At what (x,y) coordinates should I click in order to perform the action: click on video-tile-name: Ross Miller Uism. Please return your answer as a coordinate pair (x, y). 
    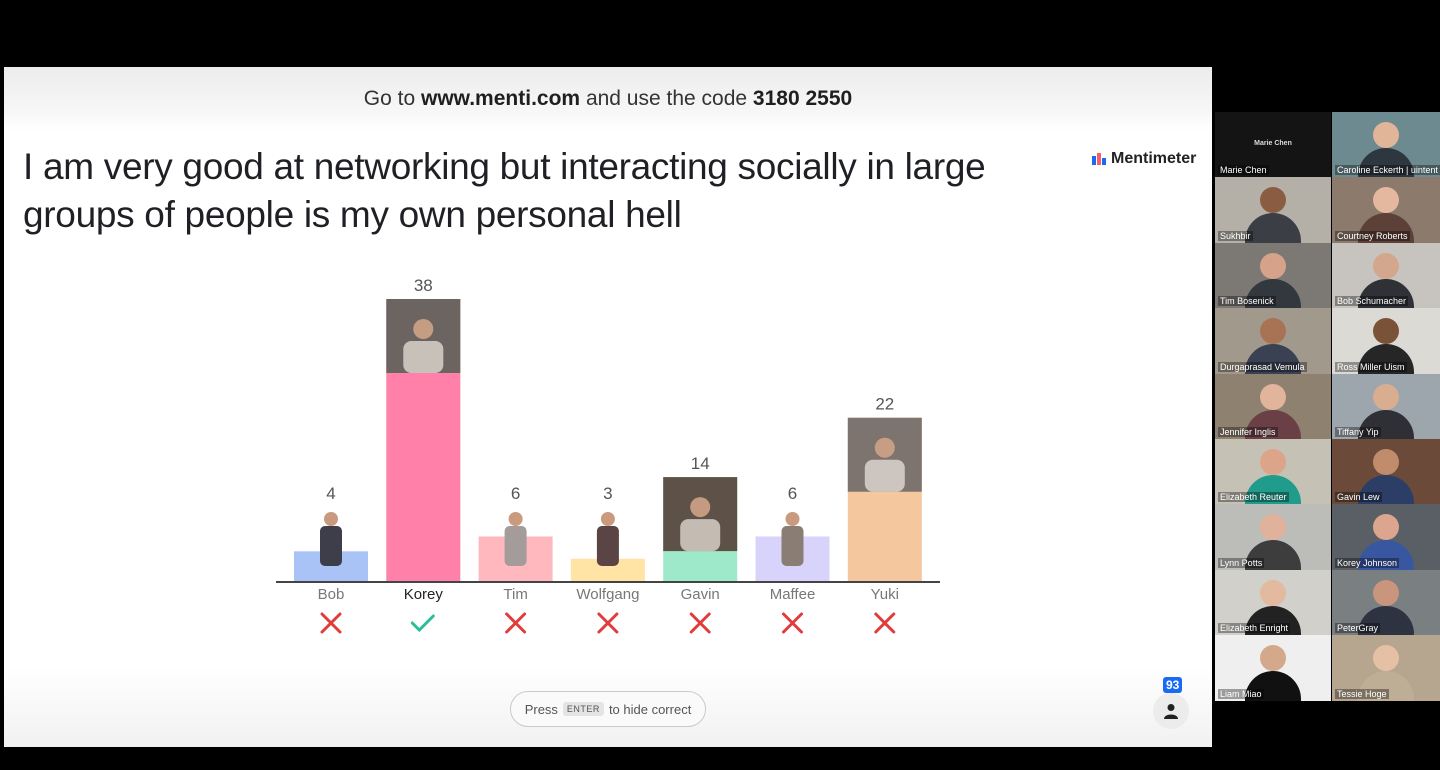
    Looking at the image, I should click on (1371, 366).